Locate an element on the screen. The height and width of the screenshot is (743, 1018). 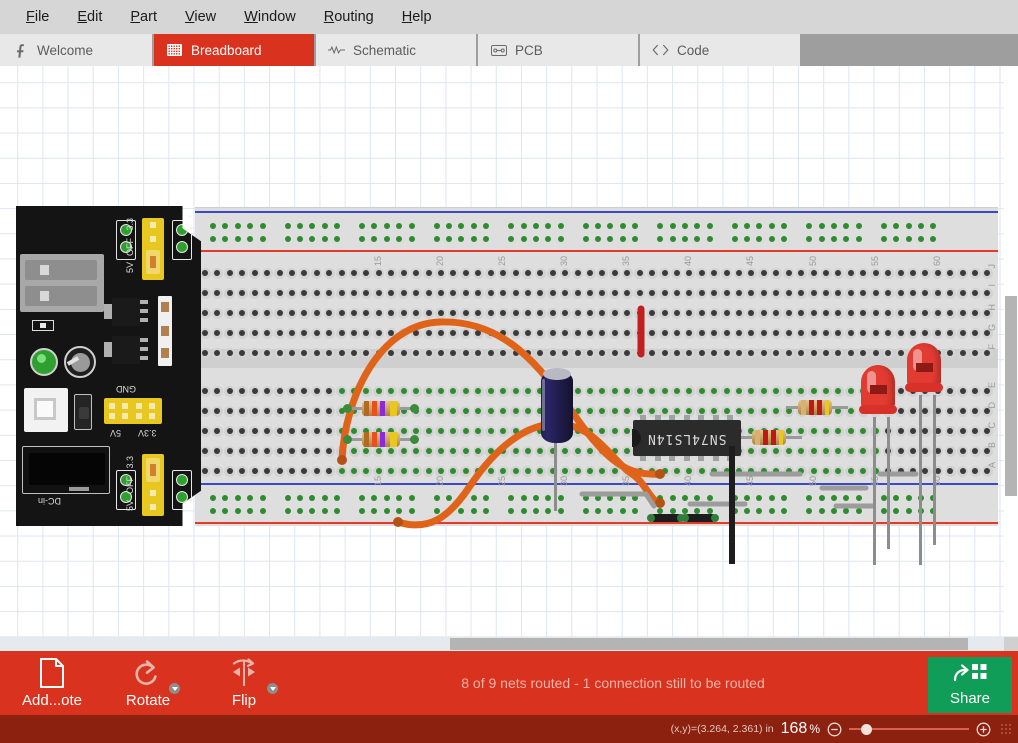
hex-schmitt-inverter-ic: SN74LS14N is located at coordinates (686, 438).